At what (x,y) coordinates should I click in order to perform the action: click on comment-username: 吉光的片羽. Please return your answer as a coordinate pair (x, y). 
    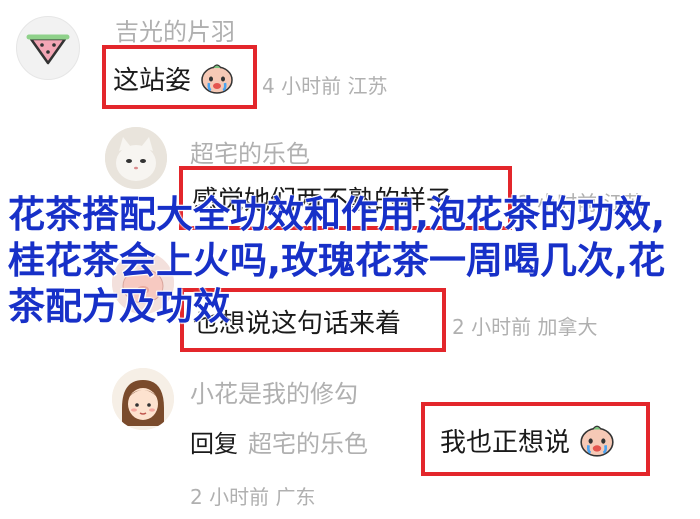
    Looking at the image, I should click on (175, 29).